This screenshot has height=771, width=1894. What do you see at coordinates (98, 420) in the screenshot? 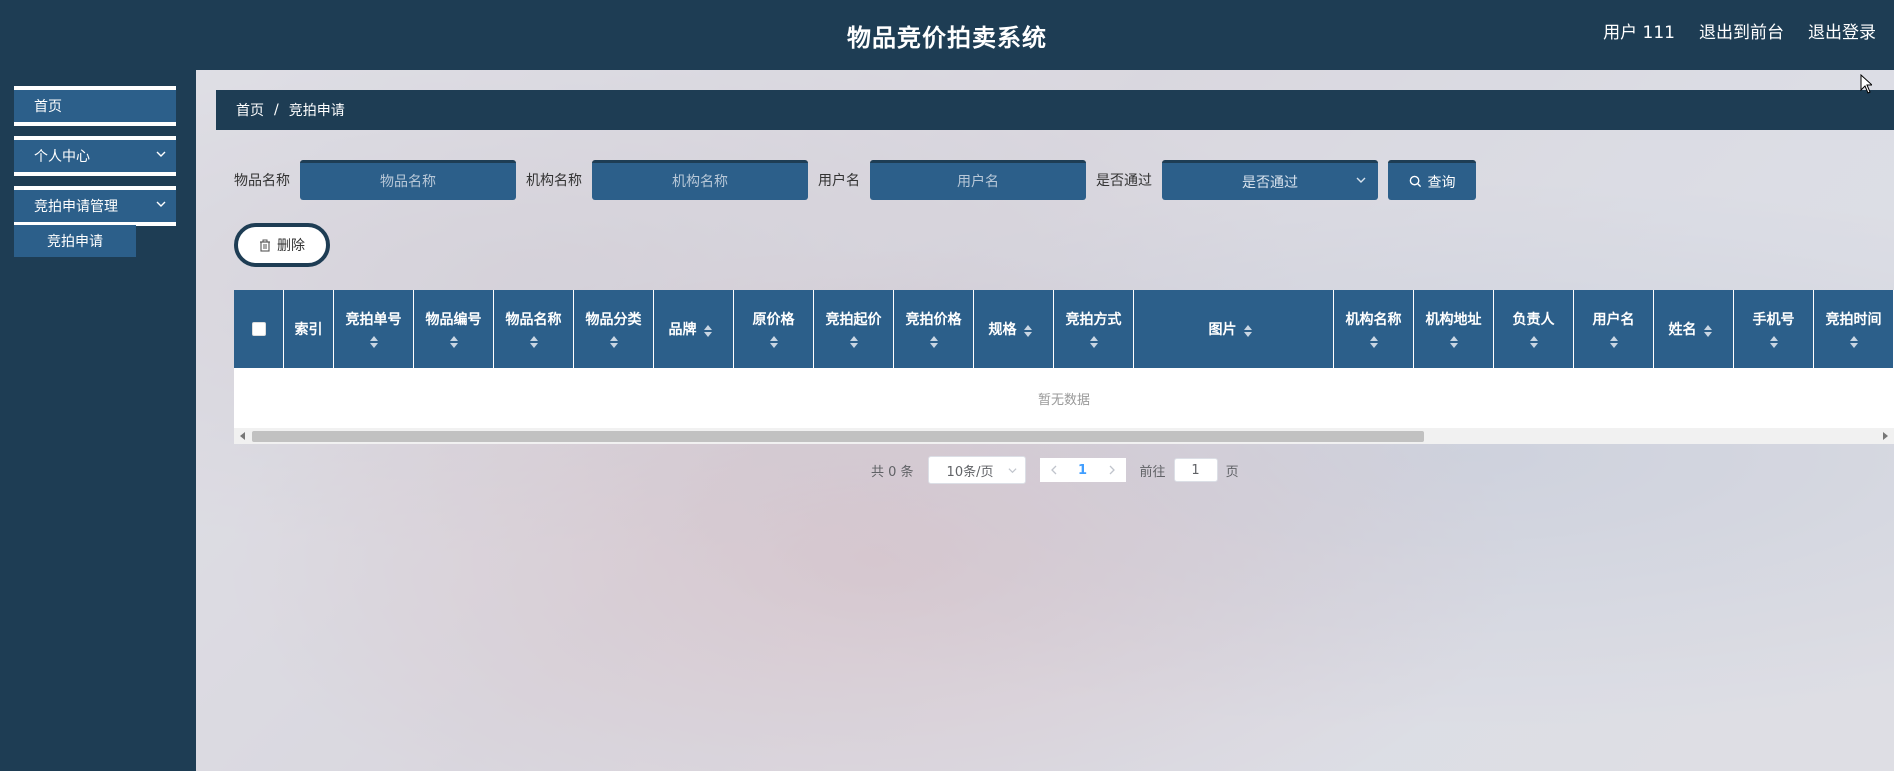
I see `sidebar: 首页 个人中心 竞拍申请管理` at bounding box center [98, 420].